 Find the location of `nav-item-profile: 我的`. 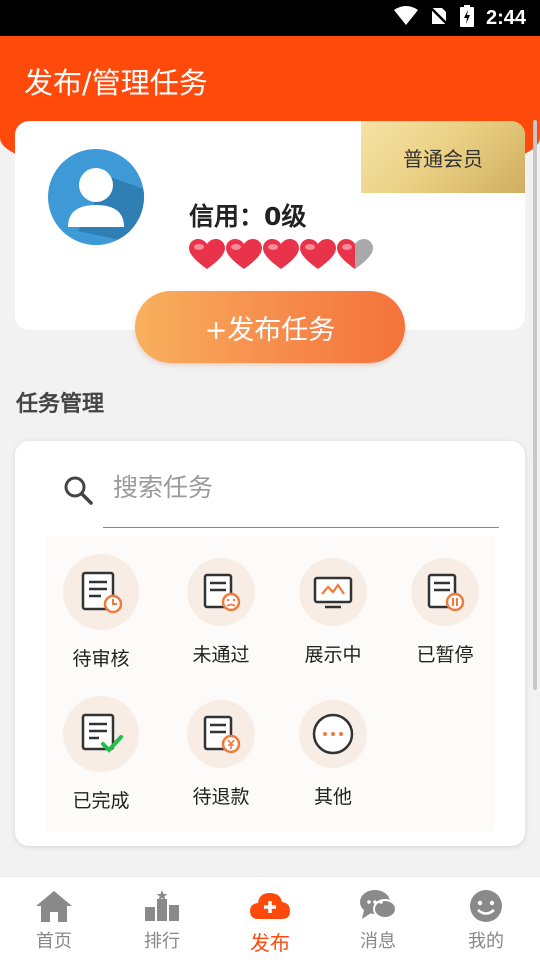

nav-item-profile: 我的 is located at coordinates (486, 918).